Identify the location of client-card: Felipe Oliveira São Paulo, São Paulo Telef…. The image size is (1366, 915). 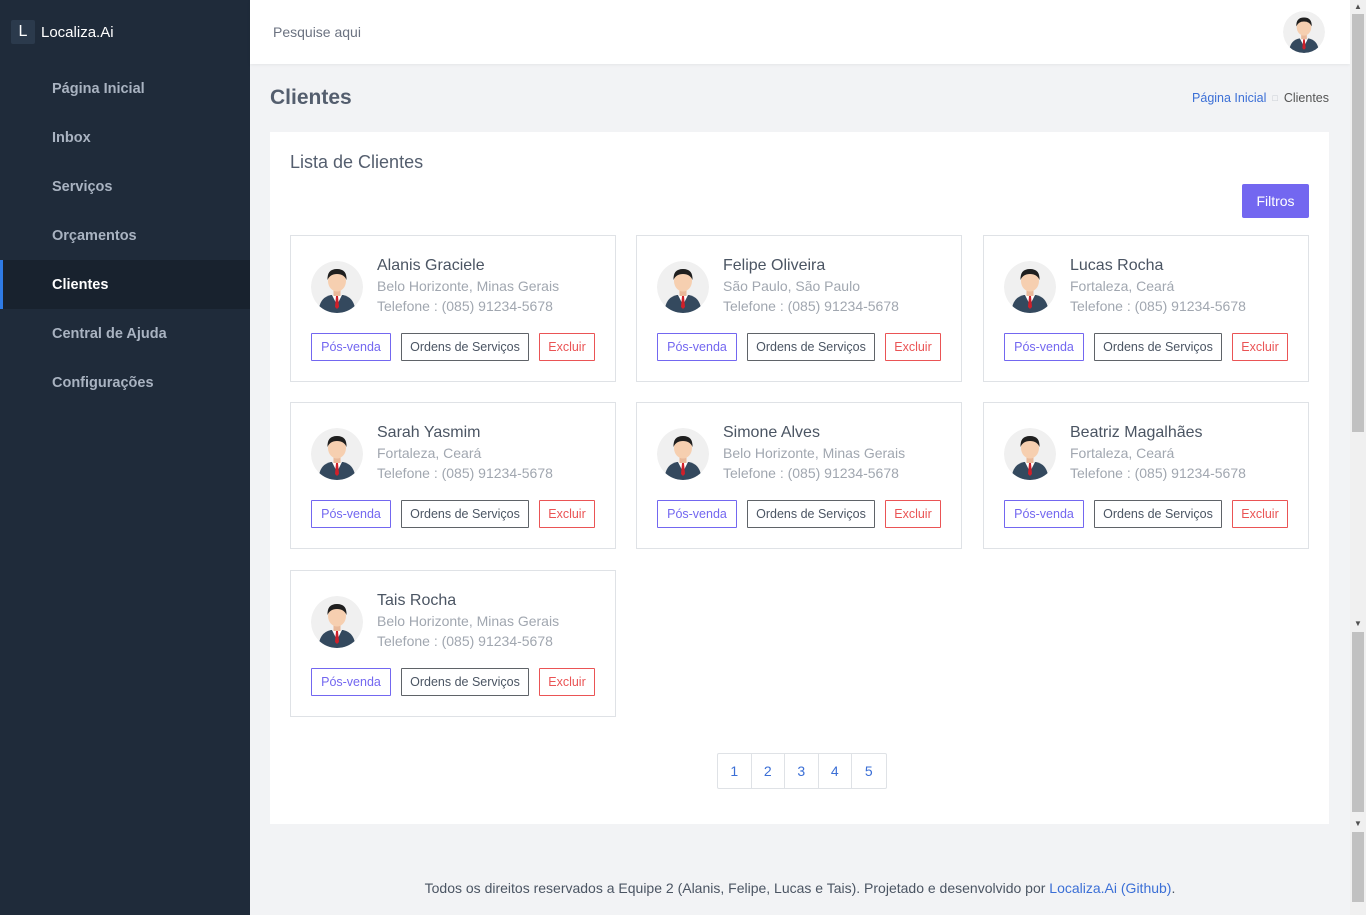
(799, 308).